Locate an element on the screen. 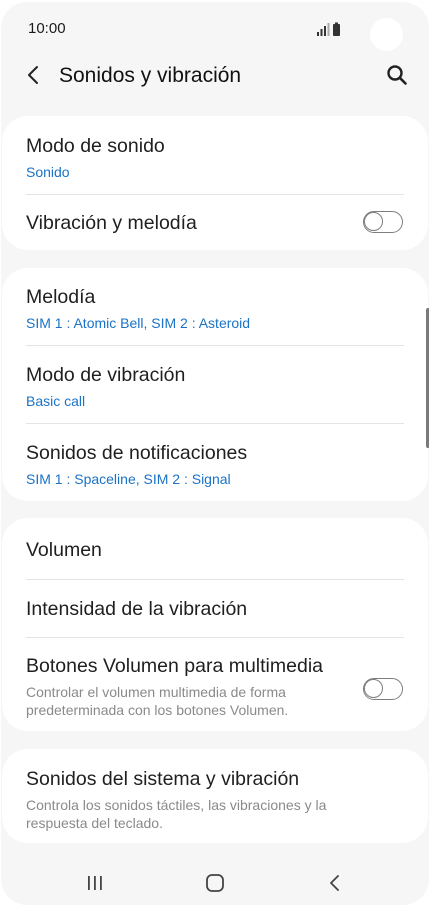 This screenshot has width=430, height=907. status-time: 10:00 is located at coordinates (47, 28).